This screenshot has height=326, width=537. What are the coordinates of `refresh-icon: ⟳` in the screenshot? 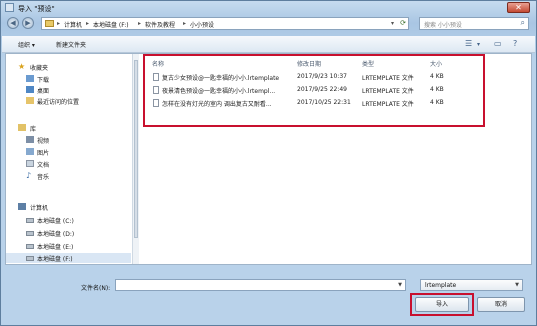 It's located at (403, 23).